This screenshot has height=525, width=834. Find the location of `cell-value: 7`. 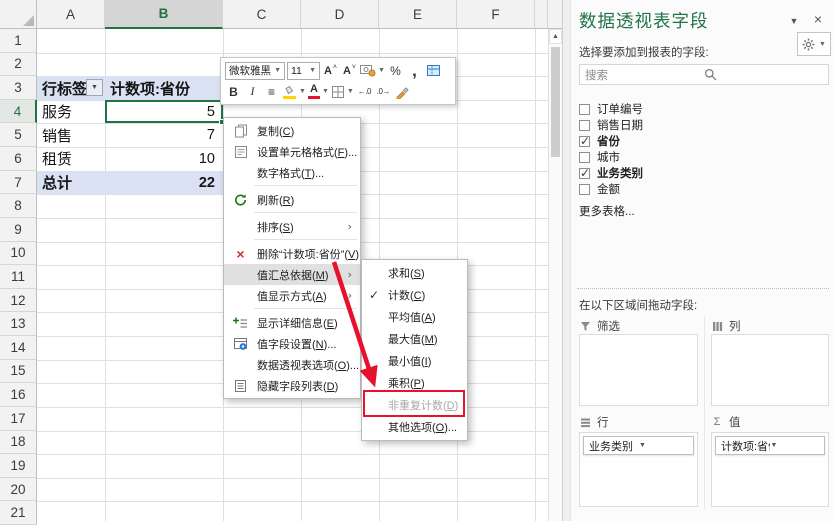

cell-value: 7 is located at coordinates (164, 135).